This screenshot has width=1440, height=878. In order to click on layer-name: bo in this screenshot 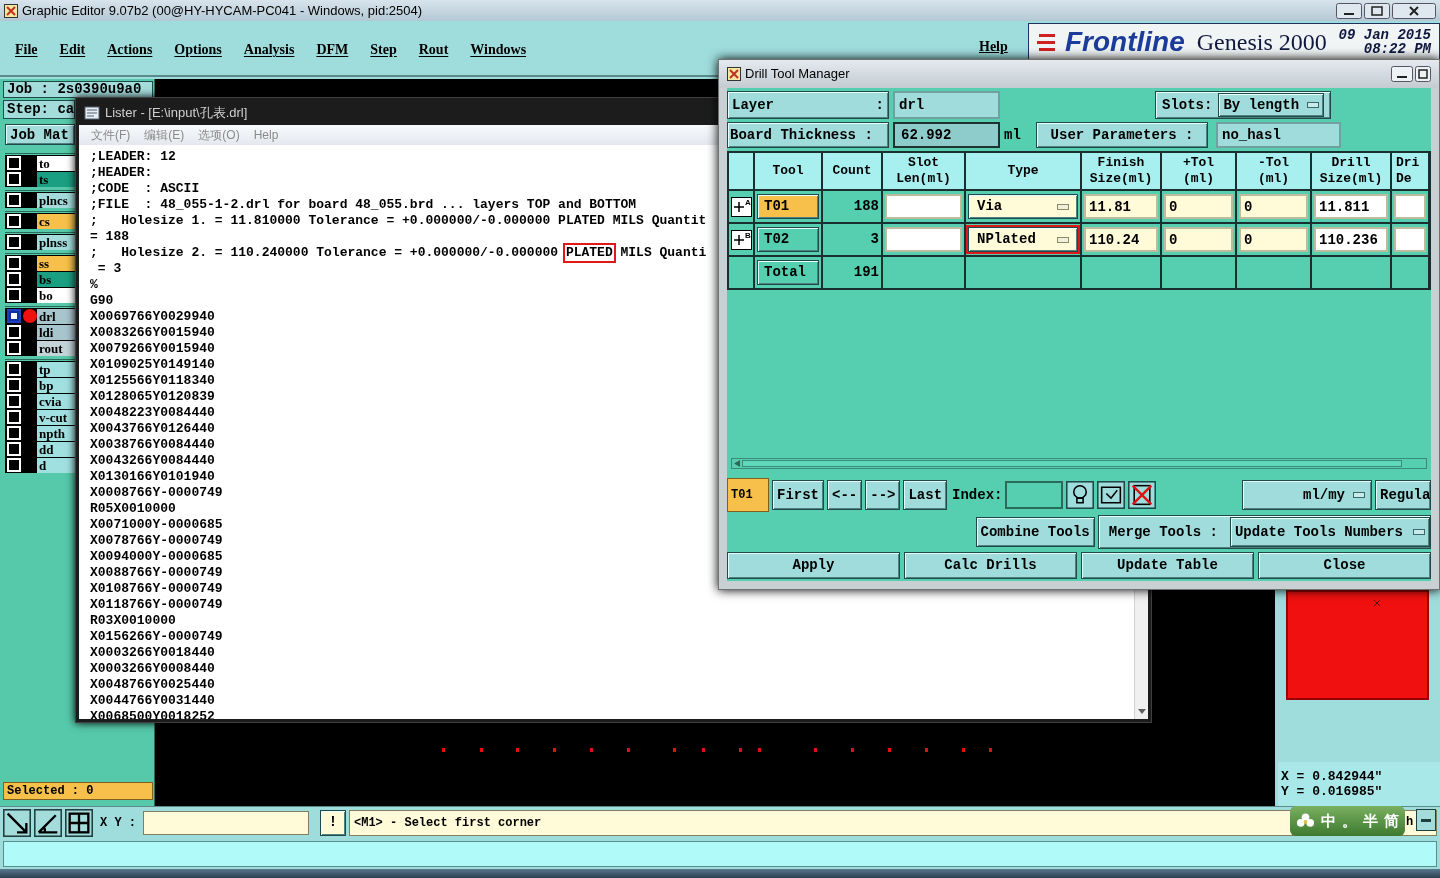, I will do `click(56, 295)`.